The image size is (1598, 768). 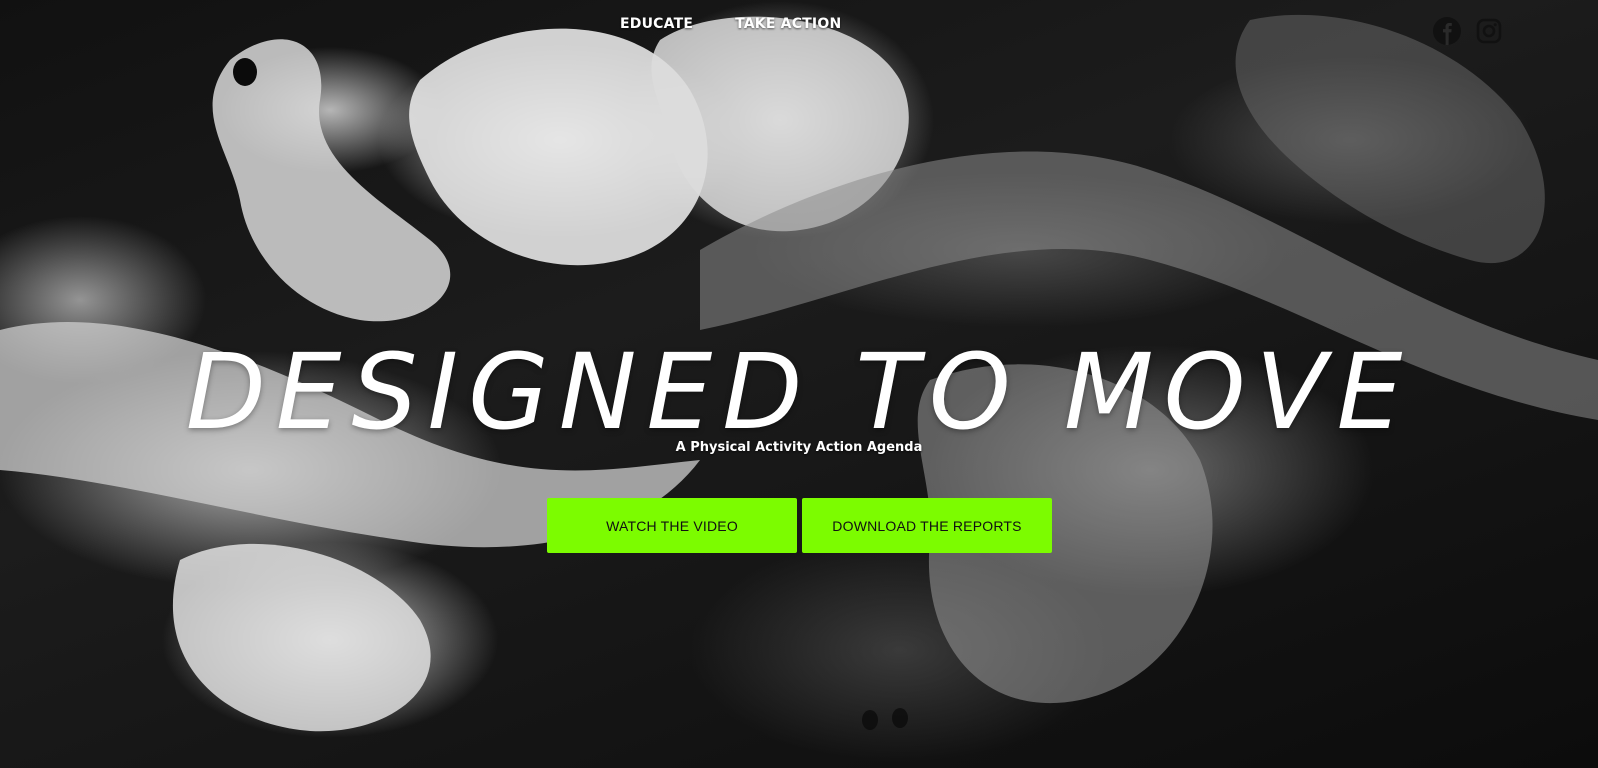 What do you see at coordinates (788, 24) in the screenshot?
I see `nav-link-take-action: TAKE ACTION` at bounding box center [788, 24].